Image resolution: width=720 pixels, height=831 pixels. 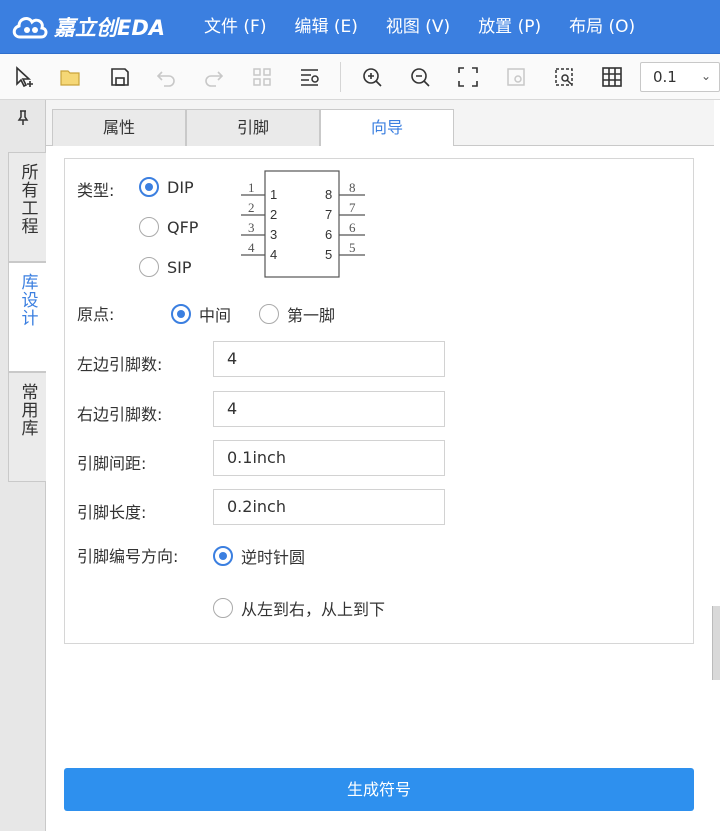 I want to click on pin-length-label: 引脚长度:, so click(x=112, y=512).